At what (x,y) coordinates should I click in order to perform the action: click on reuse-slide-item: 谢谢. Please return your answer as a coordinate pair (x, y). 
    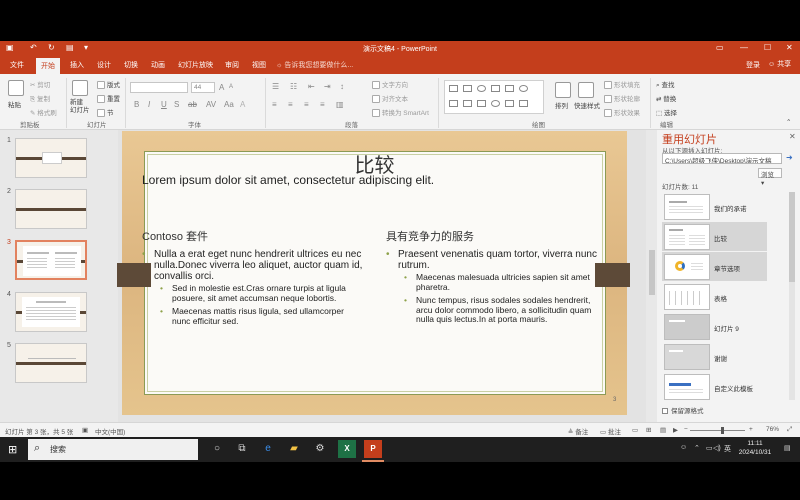
    Looking at the image, I should click on (714, 356).